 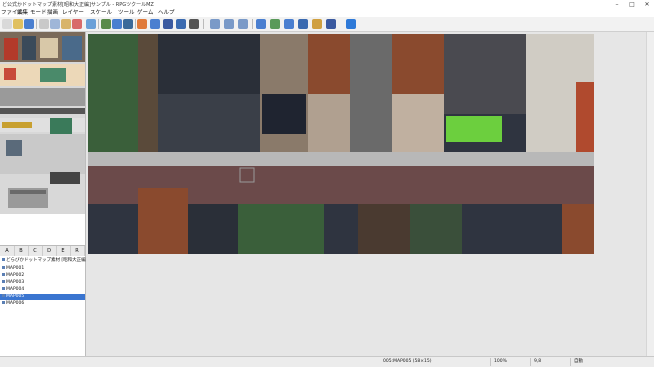 What do you see at coordinates (289, 24) in the screenshot?
I see `sound-icon` at bounding box center [289, 24].